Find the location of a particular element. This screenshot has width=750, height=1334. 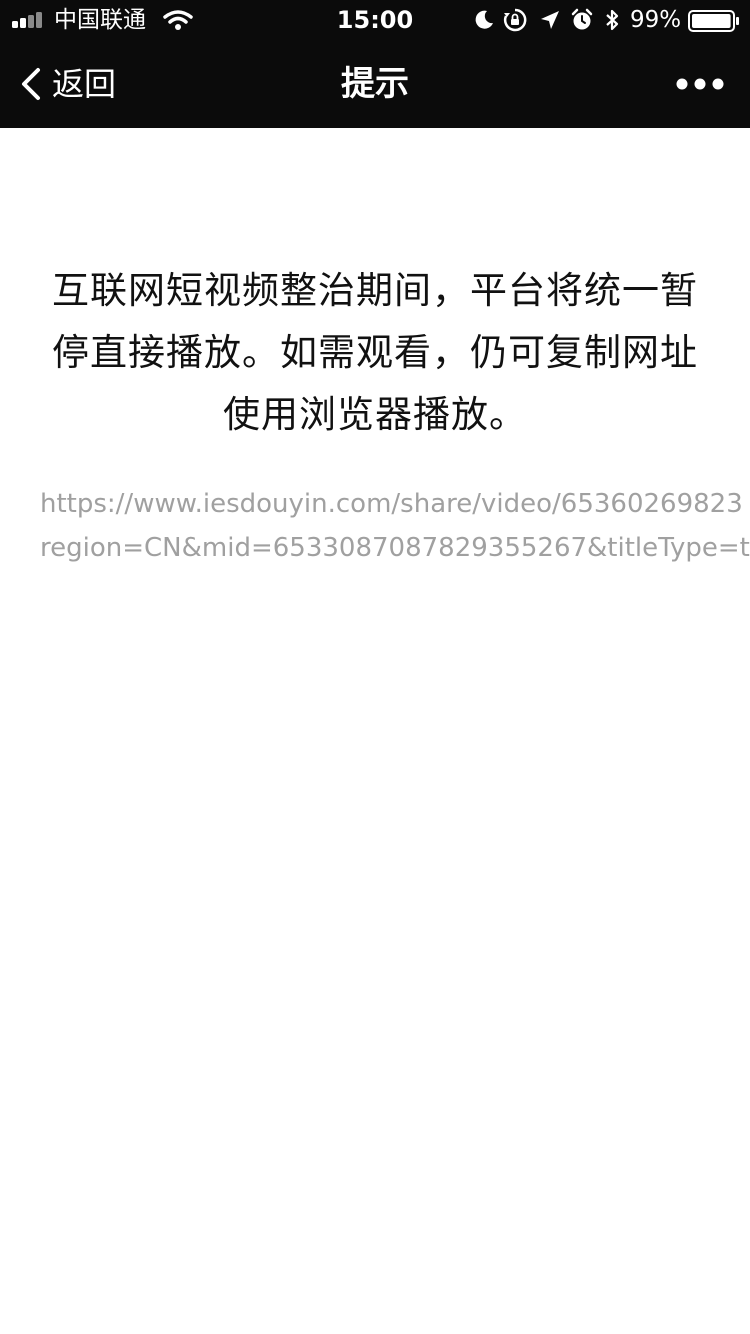

chevron-left-icon is located at coordinates (31, 84).